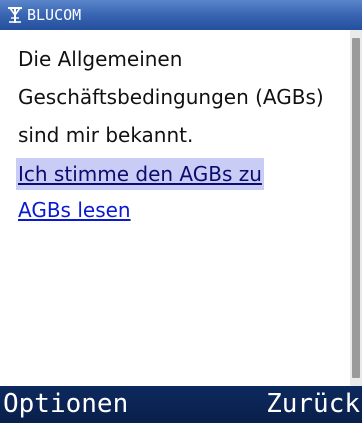 This screenshot has width=362, height=423. I want to click on scrollbar-thumb, so click(356, 208).